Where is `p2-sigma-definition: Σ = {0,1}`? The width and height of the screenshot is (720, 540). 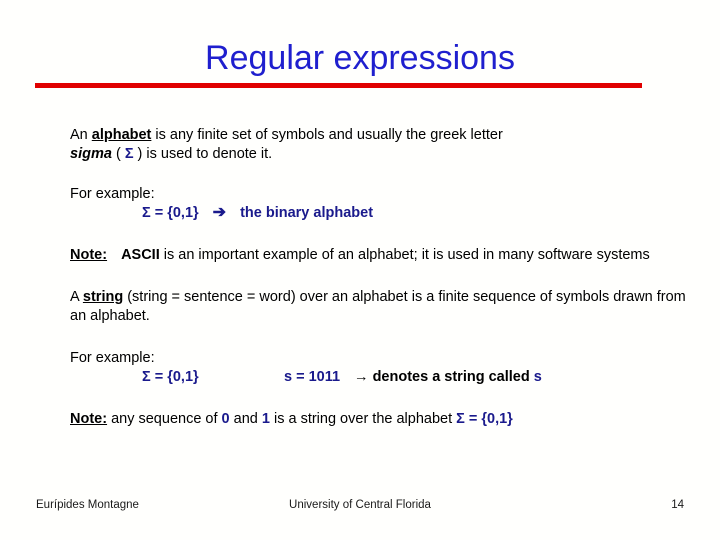
p2-sigma-definition: Σ = {0,1} is located at coordinates (170, 213).